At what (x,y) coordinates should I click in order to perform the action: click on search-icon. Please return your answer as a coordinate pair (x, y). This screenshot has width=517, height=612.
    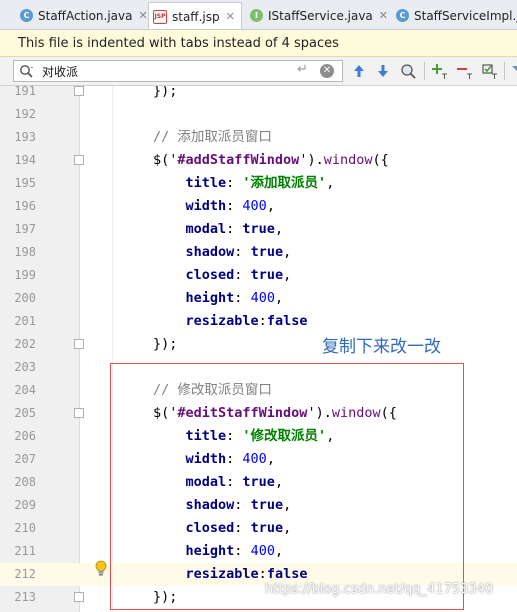
    Looking at the image, I should click on (26, 71).